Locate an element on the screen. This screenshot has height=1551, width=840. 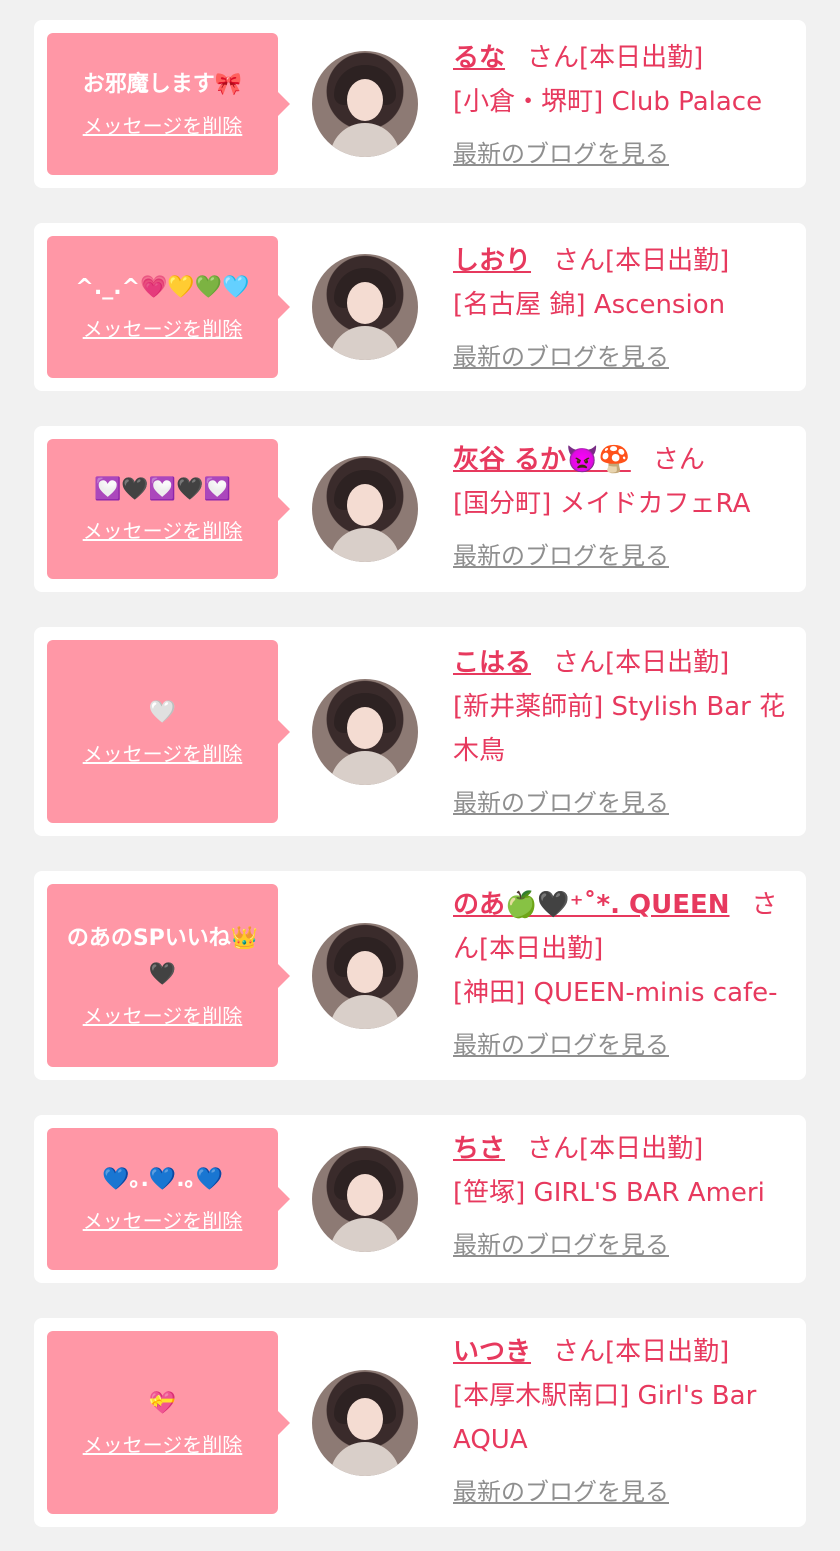
message-bubble: 💝 メッセージを削除 is located at coordinates (168, 1422).